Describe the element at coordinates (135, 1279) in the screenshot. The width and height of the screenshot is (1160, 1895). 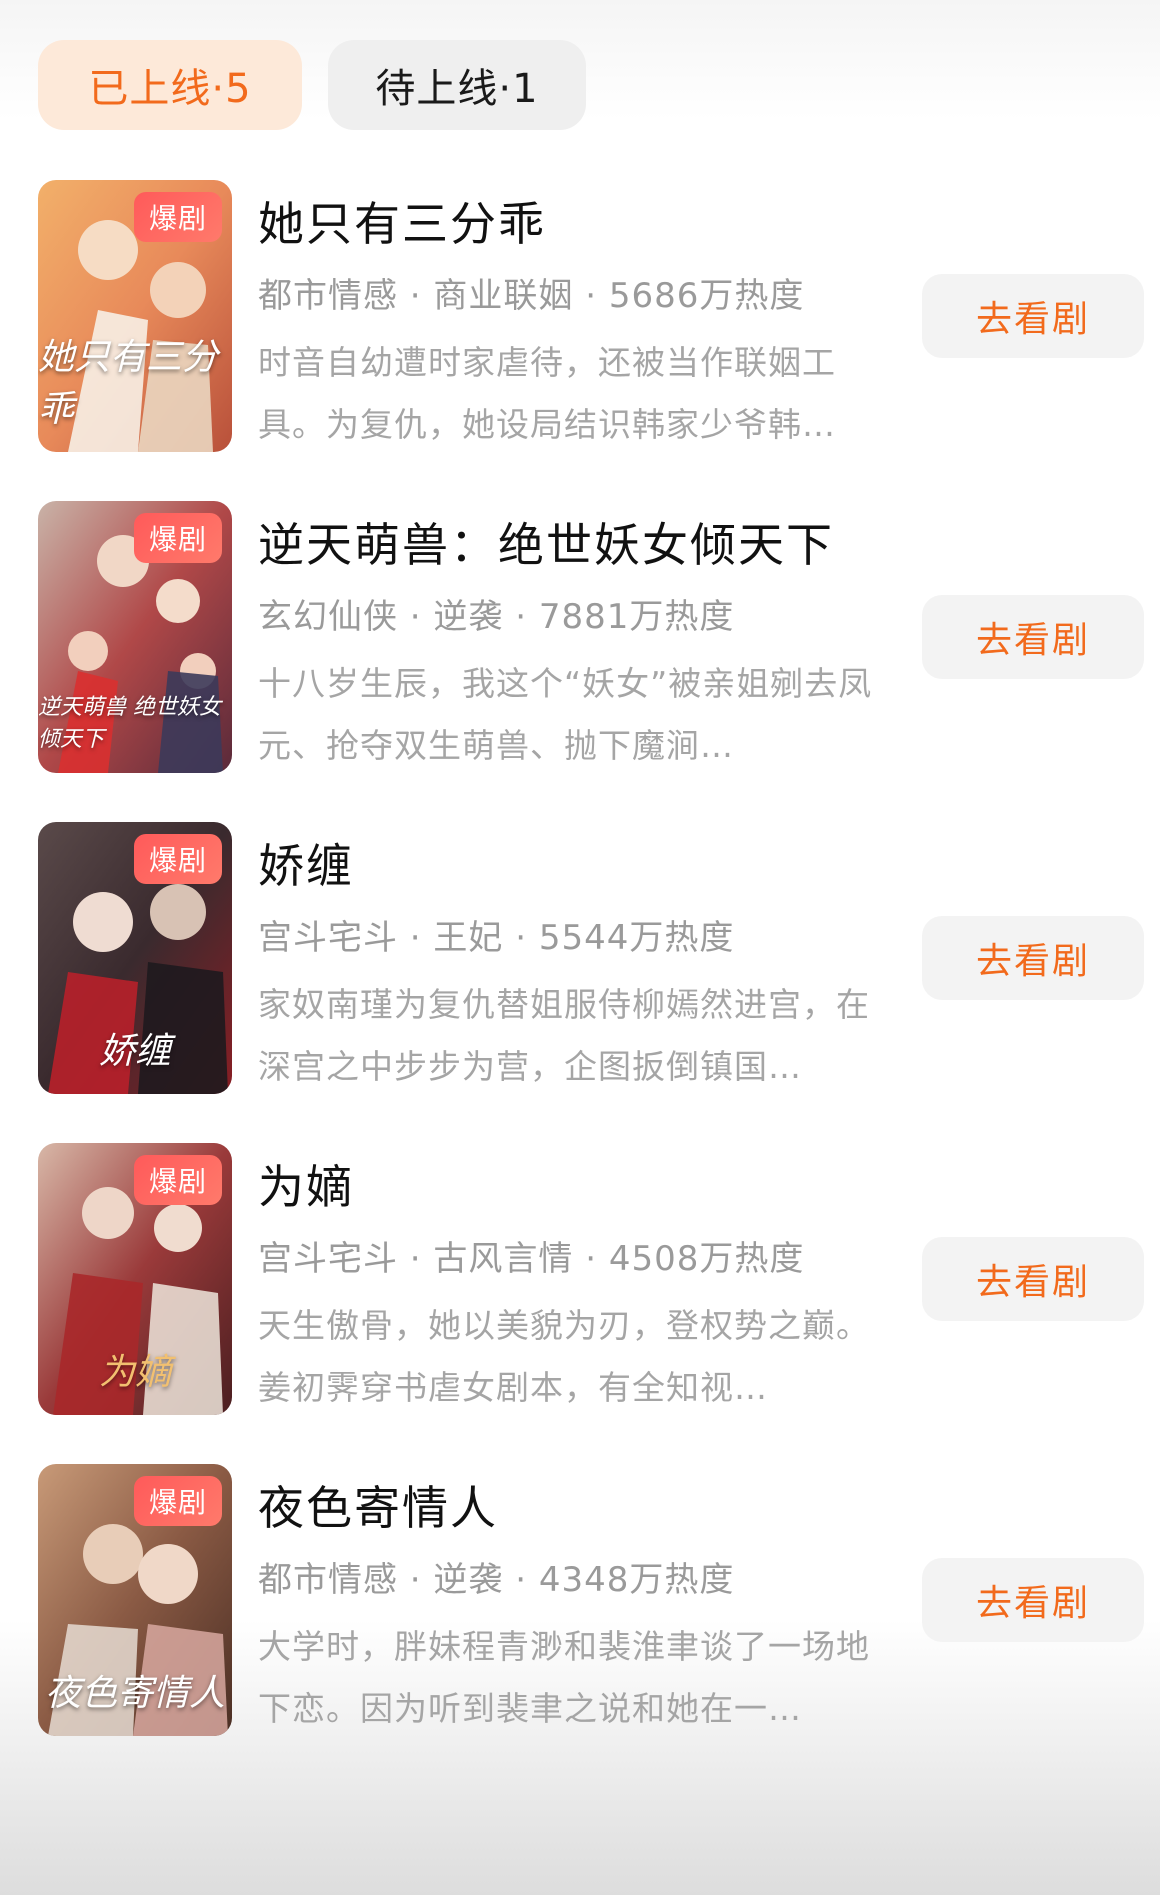
I see `drama-poster: 爆剧 为嫡` at that location.